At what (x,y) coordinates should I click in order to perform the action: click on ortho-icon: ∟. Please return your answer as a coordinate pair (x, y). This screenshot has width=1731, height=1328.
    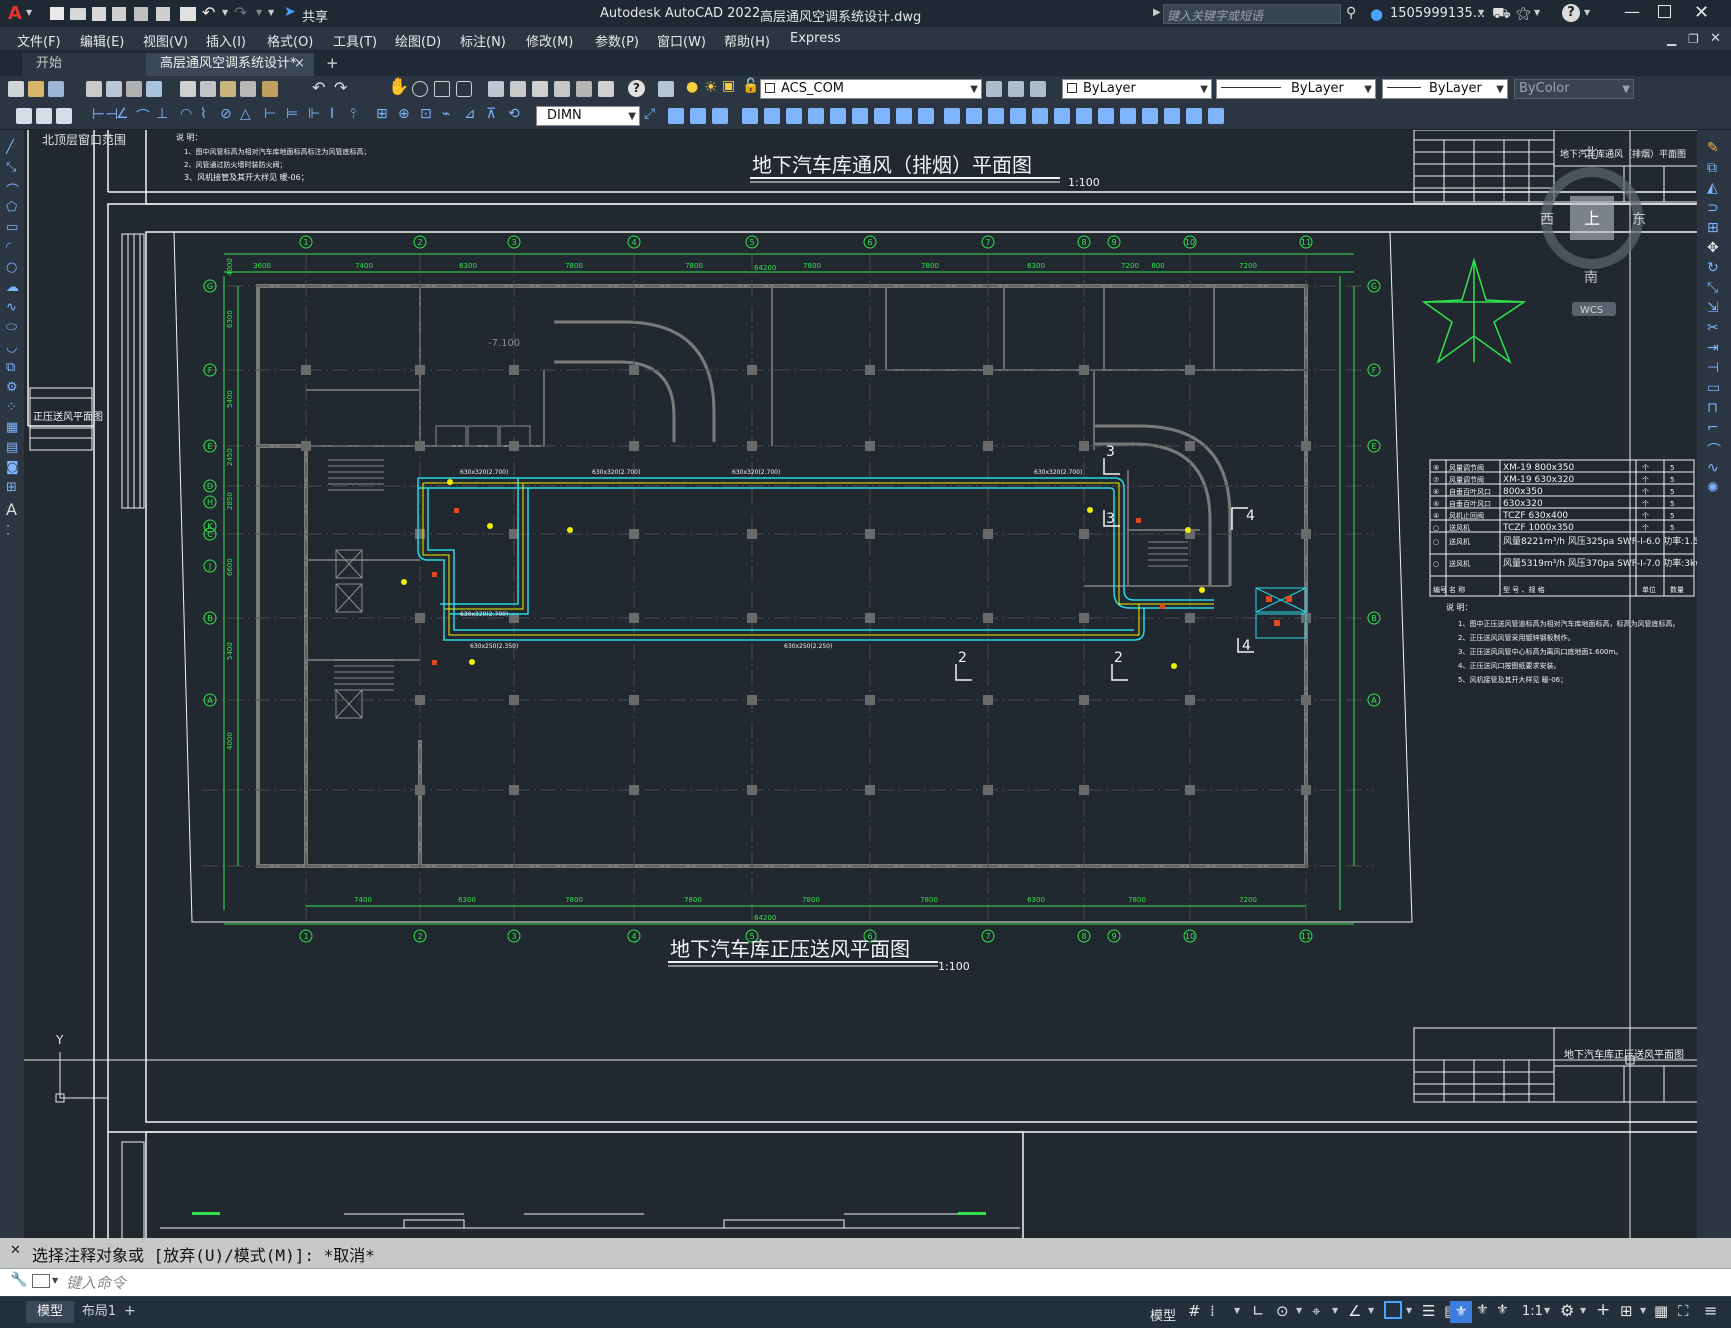
    Looking at the image, I should click on (1258, 1311).